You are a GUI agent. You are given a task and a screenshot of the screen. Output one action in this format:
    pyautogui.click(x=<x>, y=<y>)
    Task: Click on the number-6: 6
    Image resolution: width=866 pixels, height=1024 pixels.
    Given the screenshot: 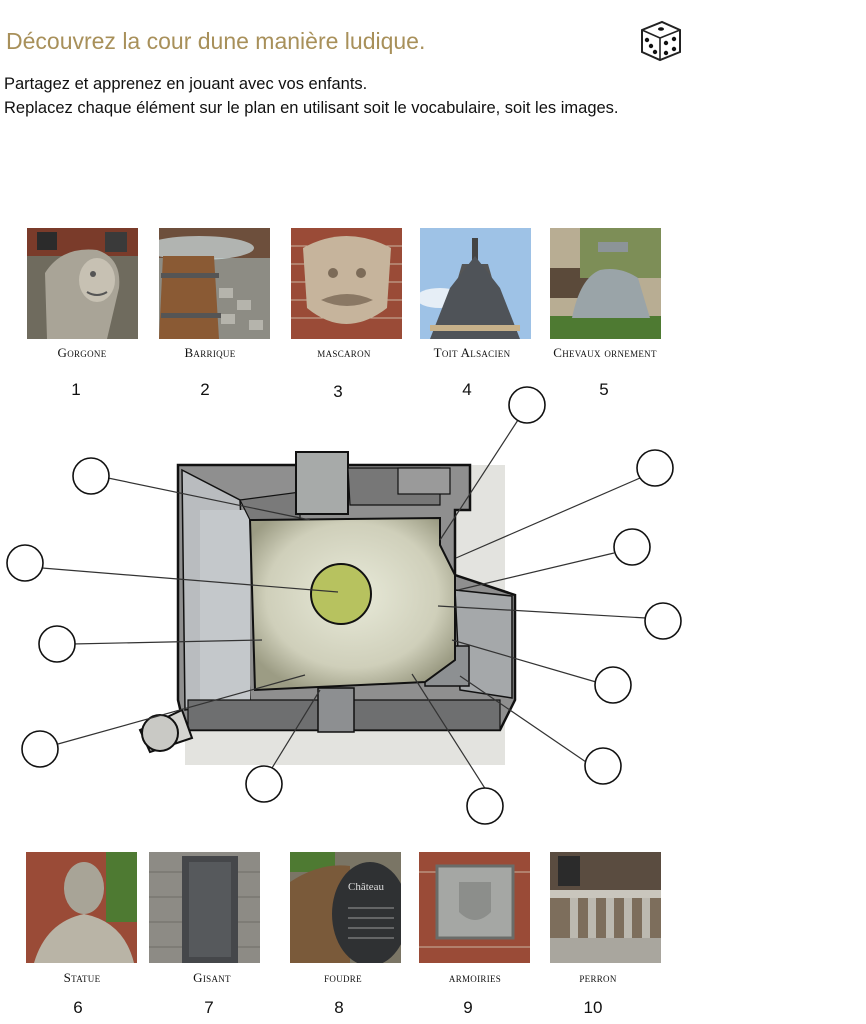 What is the action you would take?
    pyautogui.click(x=78, y=1007)
    